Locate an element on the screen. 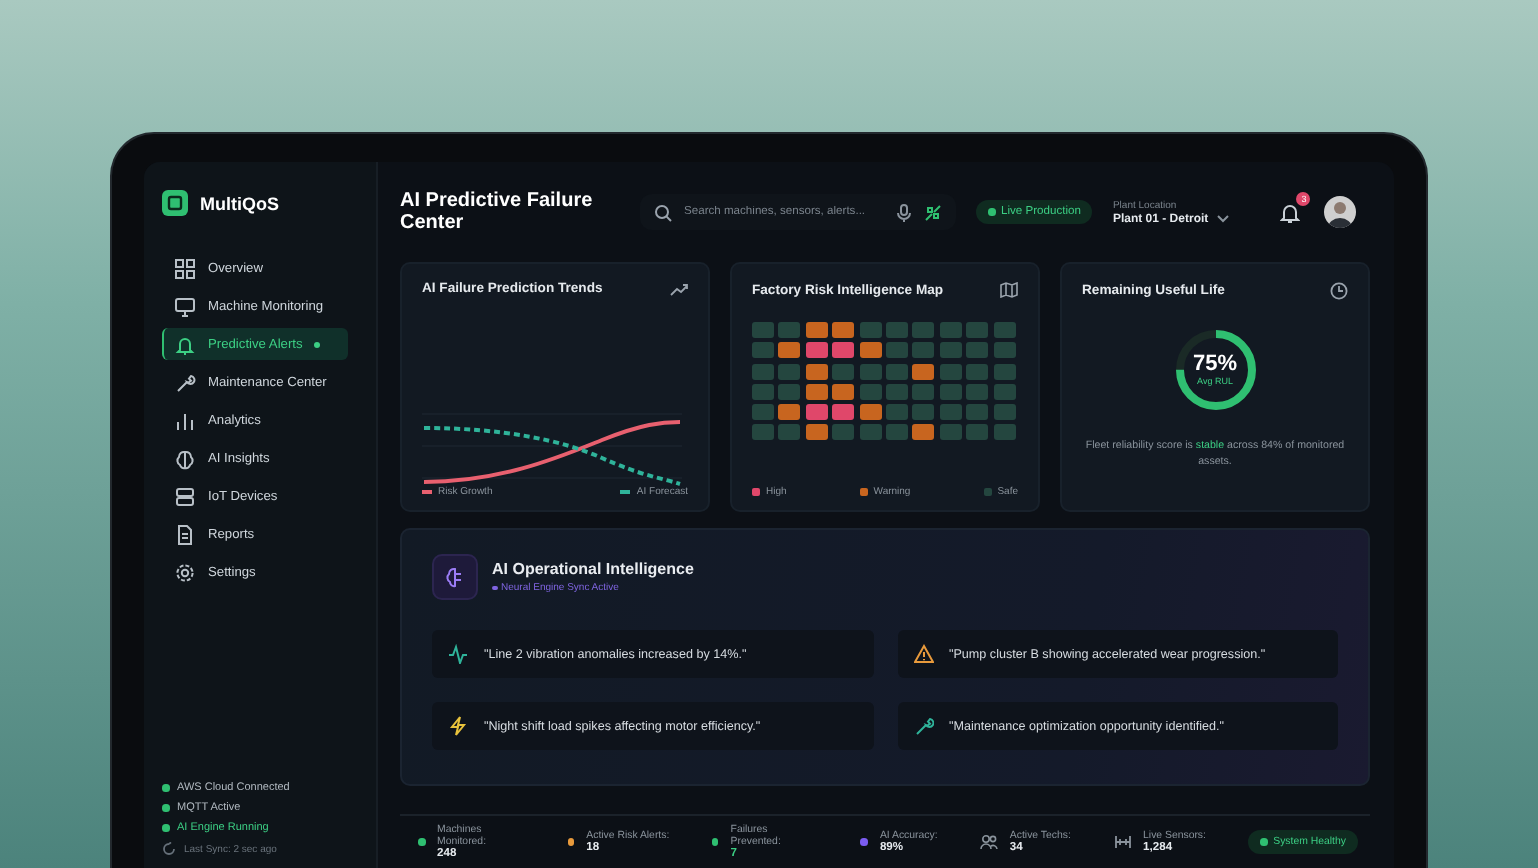  monitor-icon is located at coordinates (185, 306).